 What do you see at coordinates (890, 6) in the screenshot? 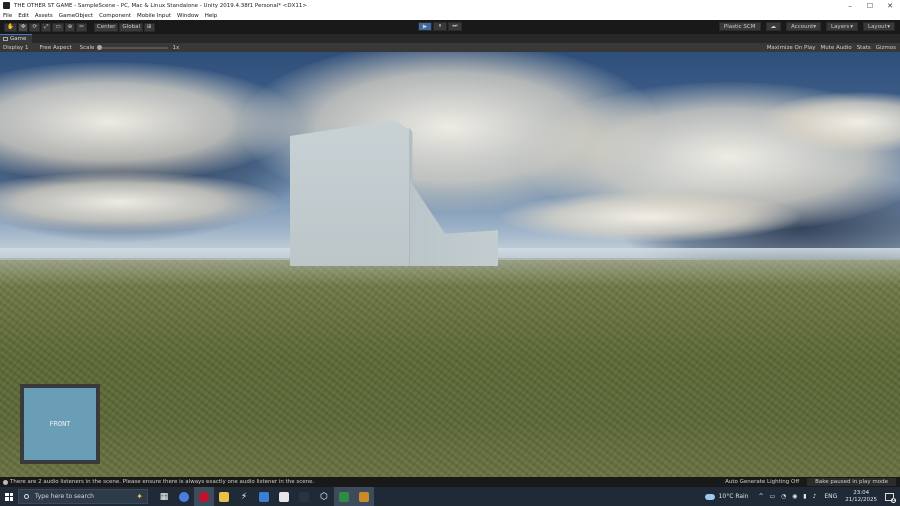
I see `close-button: ✕` at bounding box center [890, 6].